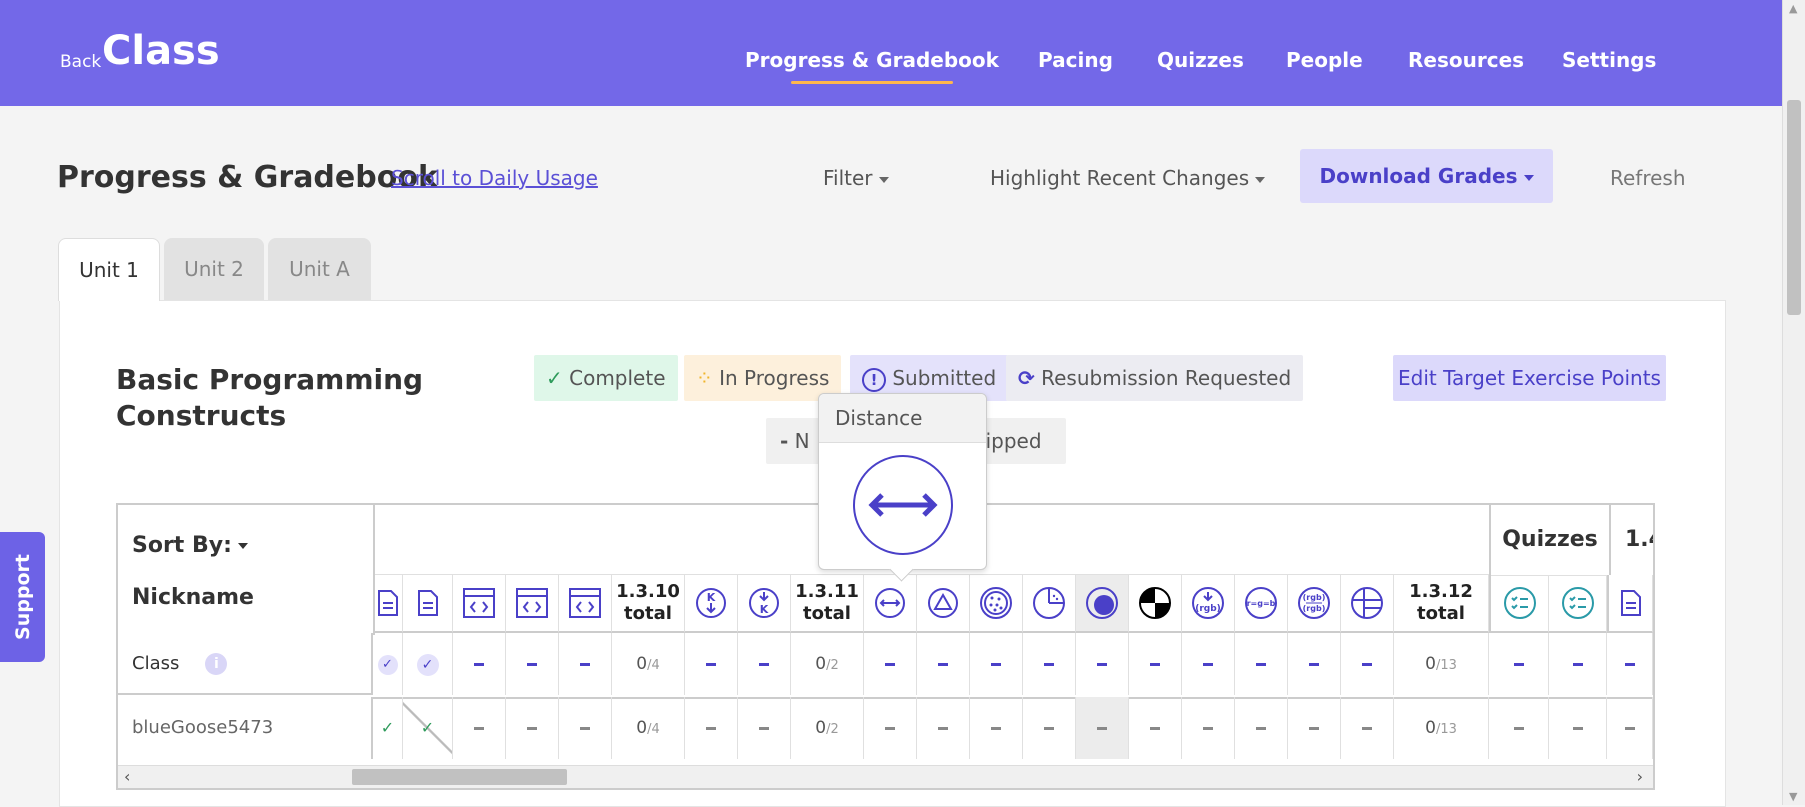 The image size is (1805, 807). I want to click on back-link: Back, so click(80, 62).